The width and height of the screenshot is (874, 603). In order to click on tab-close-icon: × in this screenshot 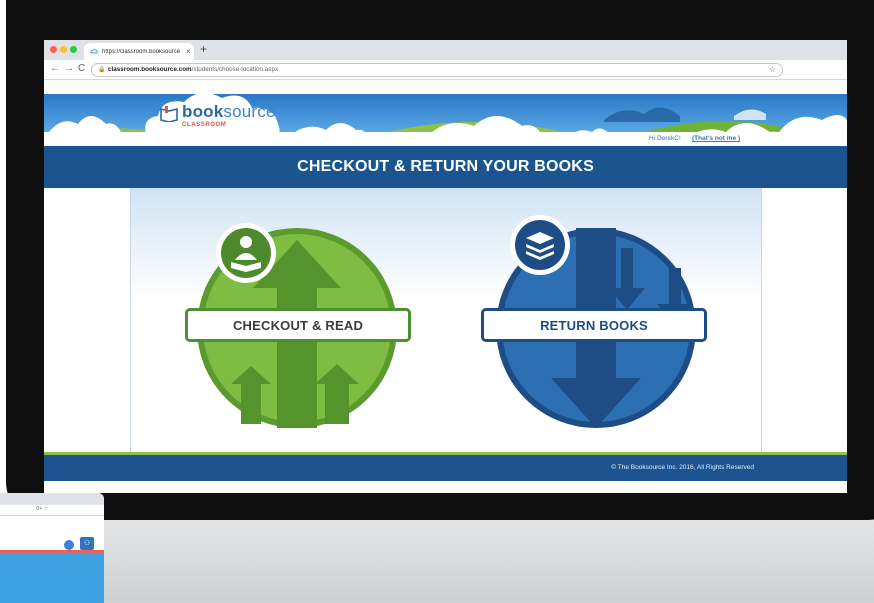, I will do `click(188, 51)`.